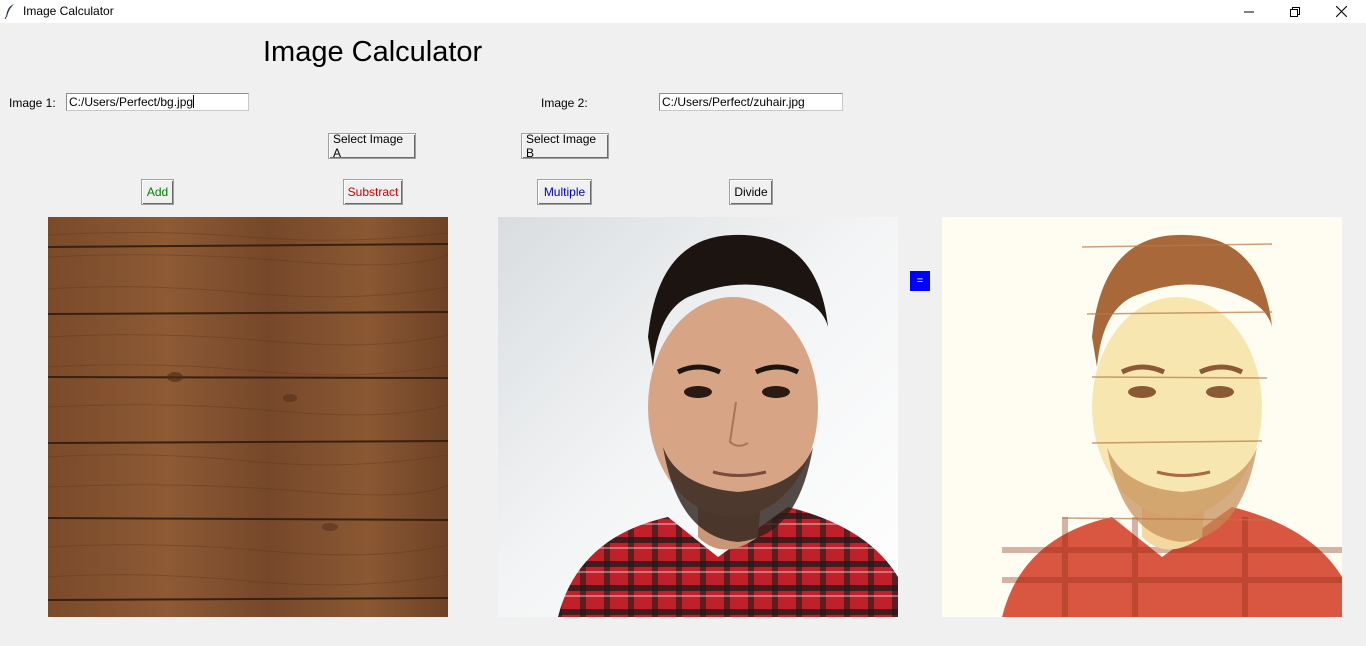 Image resolution: width=1366 pixels, height=646 pixels. I want to click on add-button: Add, so click(157, 192).